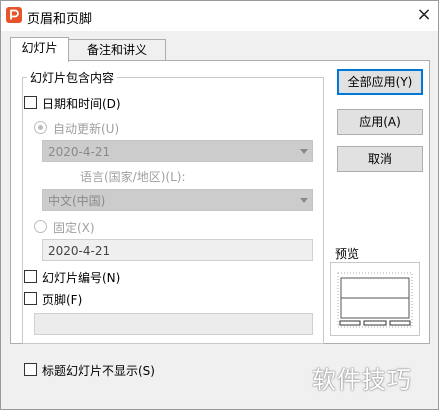 The width and height of the screenshot is (439, 410). I want to click on tab-notes-handouts: 备注和讲义, so click(117, 50).